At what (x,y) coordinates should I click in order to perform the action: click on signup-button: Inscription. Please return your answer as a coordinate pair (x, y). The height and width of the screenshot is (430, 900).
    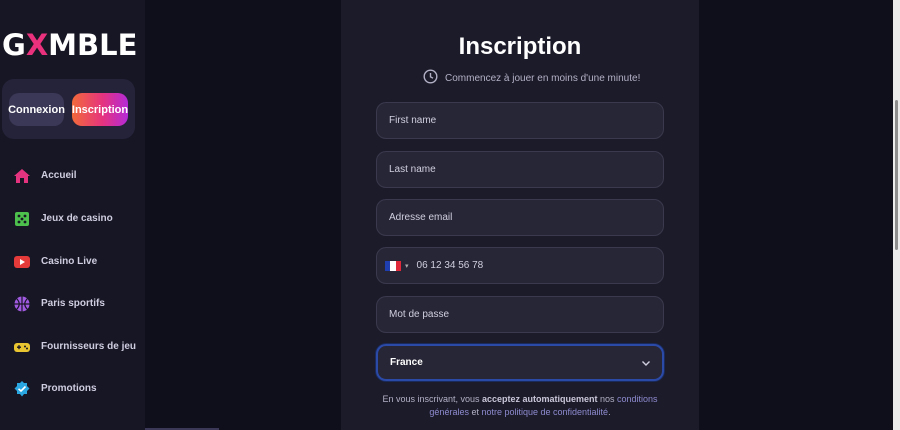
    Looking at the image, I should click on (100, 109).